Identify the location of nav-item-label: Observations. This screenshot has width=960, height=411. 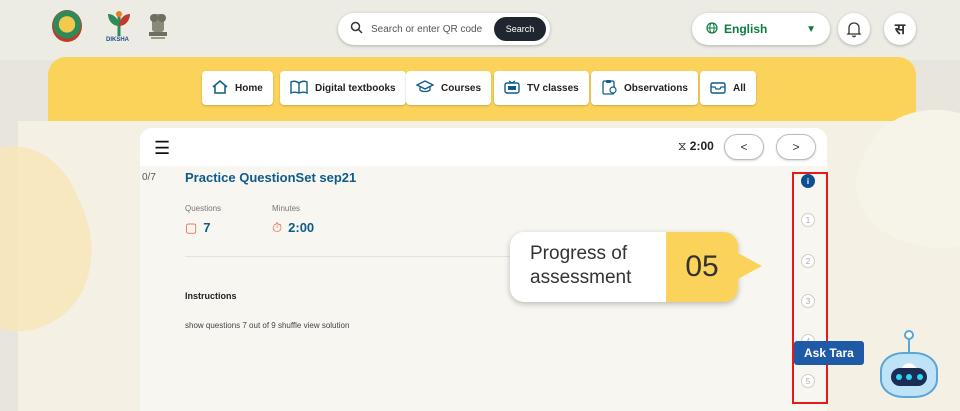
(656, 88).